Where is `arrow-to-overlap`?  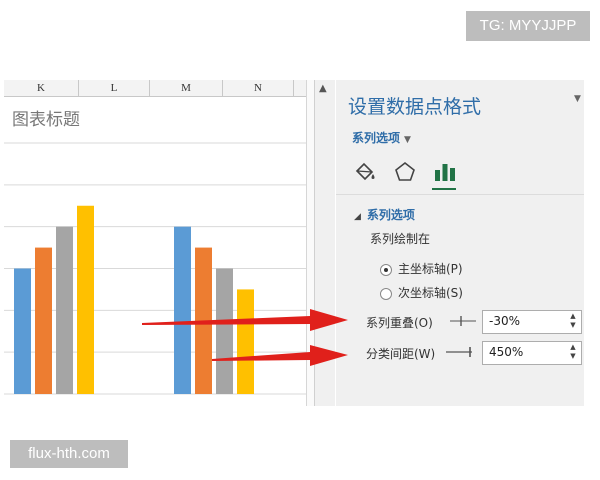 arrow-to-overlap is located at coordinates (245, 320).